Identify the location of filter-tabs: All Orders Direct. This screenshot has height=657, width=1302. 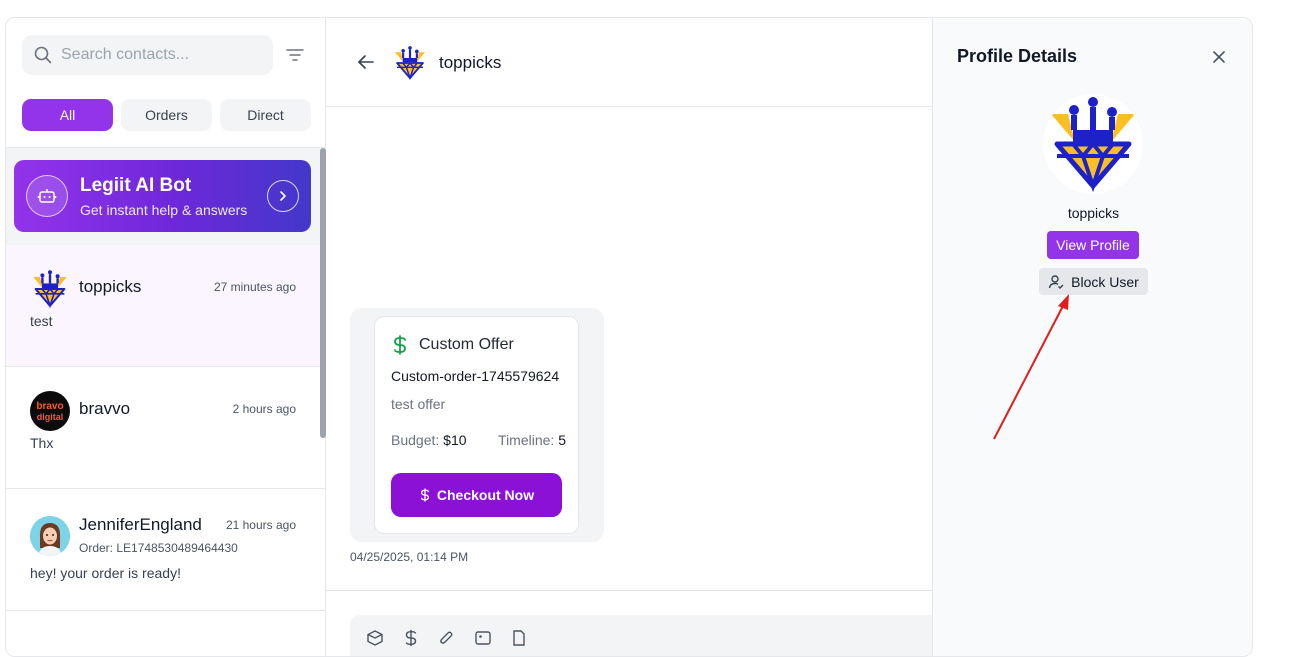
(166, 115).